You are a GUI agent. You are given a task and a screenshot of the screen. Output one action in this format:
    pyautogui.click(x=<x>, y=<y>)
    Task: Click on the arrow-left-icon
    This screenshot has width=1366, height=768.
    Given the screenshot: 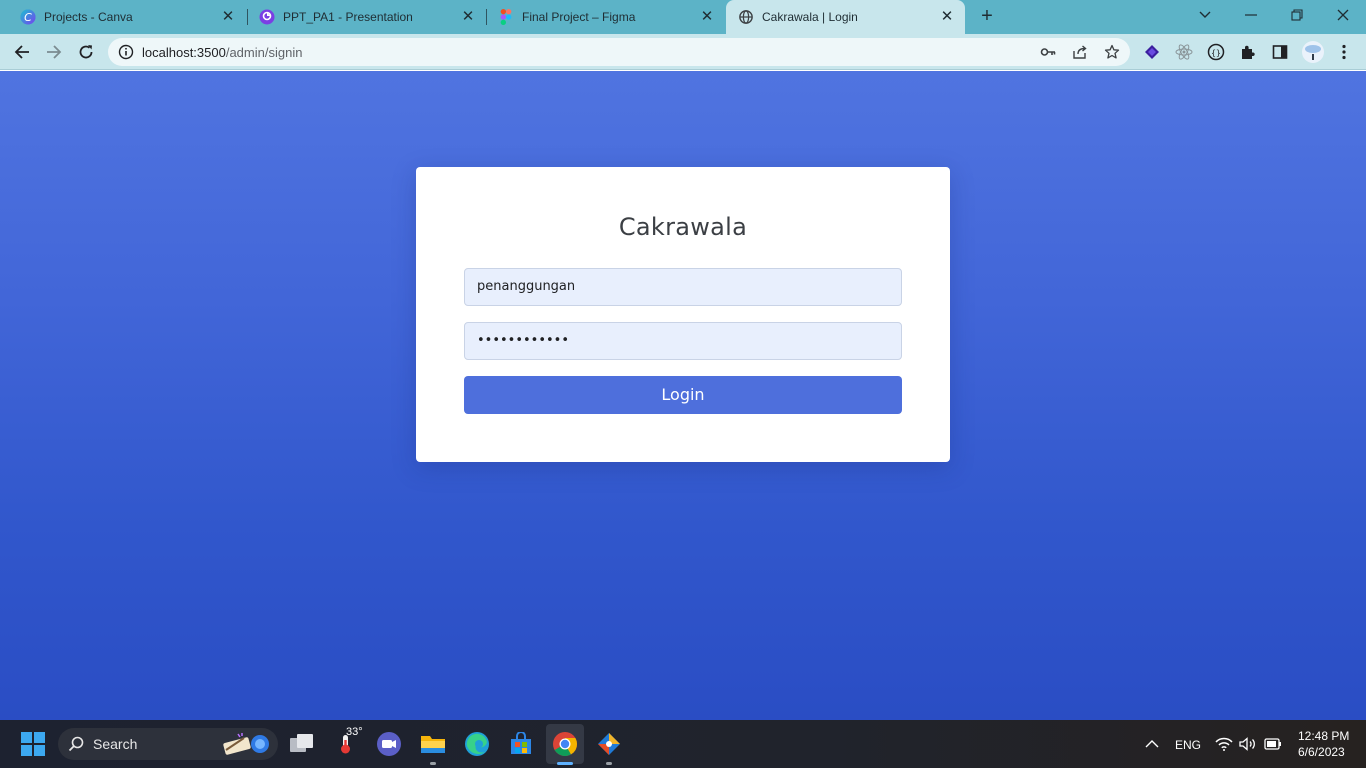 What is the action you would take?
    pyautogui.click(x=21, y=52)
    